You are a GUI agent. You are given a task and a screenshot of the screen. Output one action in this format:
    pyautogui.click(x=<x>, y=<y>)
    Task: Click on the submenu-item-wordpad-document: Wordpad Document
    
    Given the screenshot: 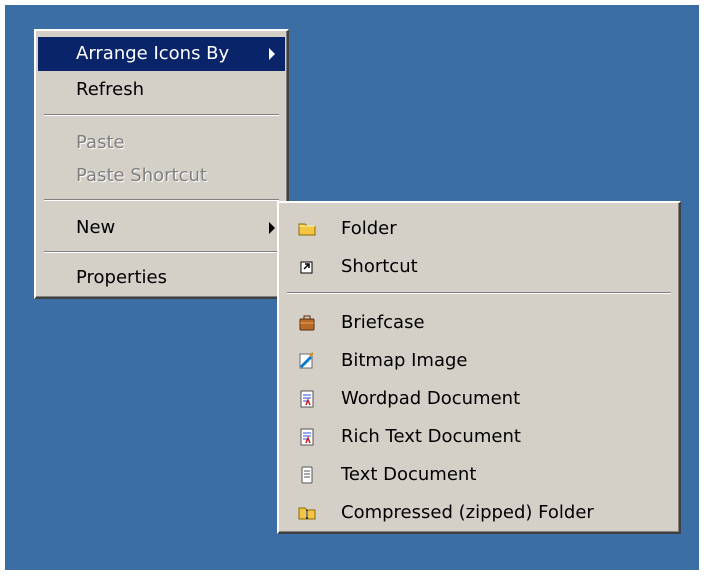 What is the action you would take?
    pyautogui.click(x=479, y=399)
    